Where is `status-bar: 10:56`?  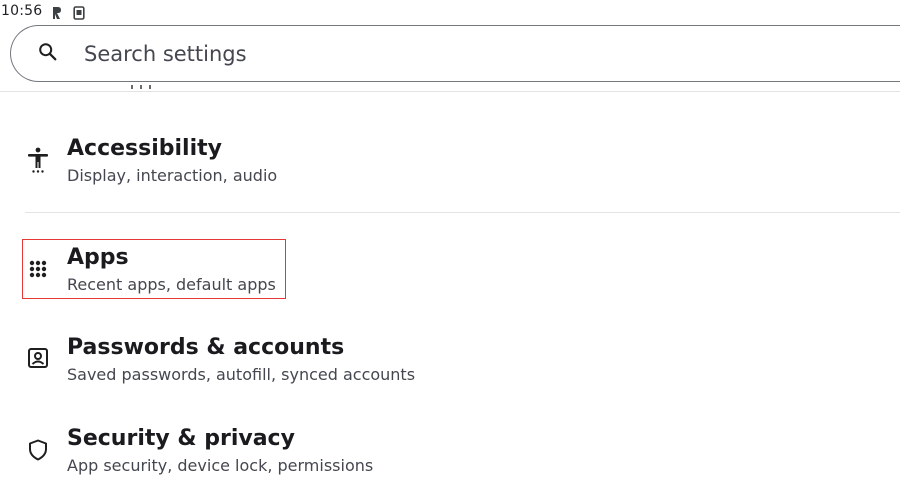
status-bar: 10:56 is located at coordinates (450, 12).